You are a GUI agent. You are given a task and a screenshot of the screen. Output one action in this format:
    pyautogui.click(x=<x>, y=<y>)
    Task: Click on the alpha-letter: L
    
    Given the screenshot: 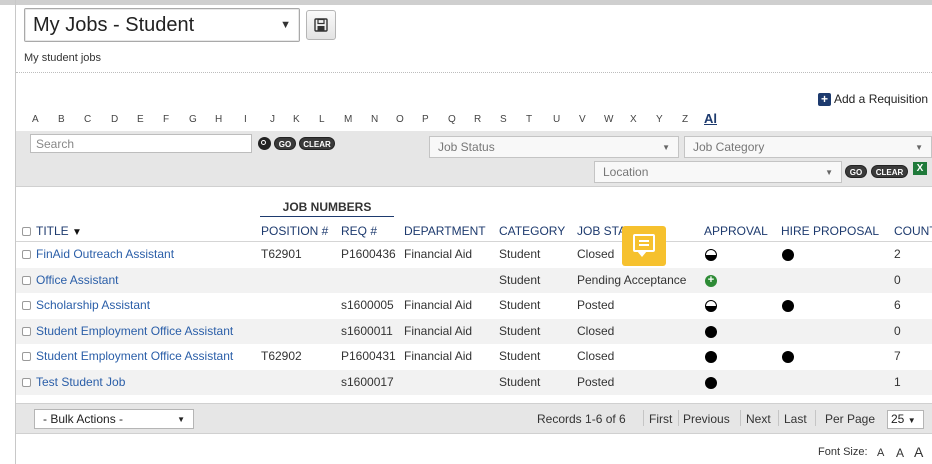 What is the action you would take?
    pyautogui.click(x=322, y=119)
    